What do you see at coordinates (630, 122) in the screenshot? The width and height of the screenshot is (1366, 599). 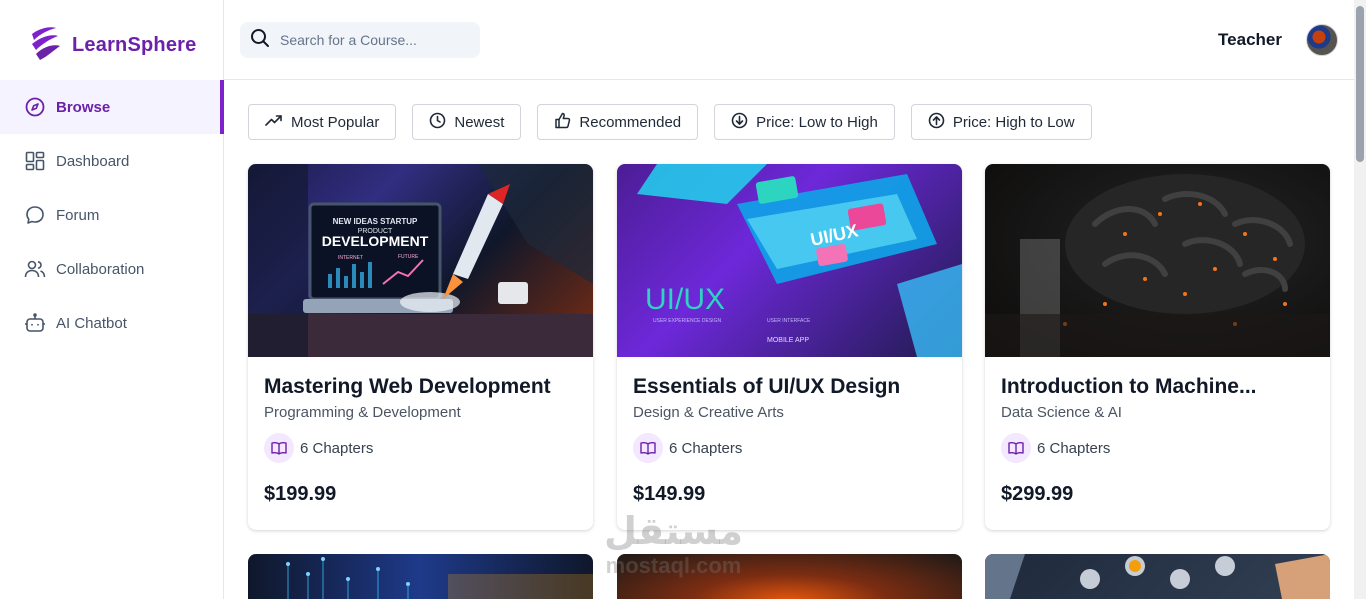 I see `filter-label: Recommended` at bounding box center [630, 122].